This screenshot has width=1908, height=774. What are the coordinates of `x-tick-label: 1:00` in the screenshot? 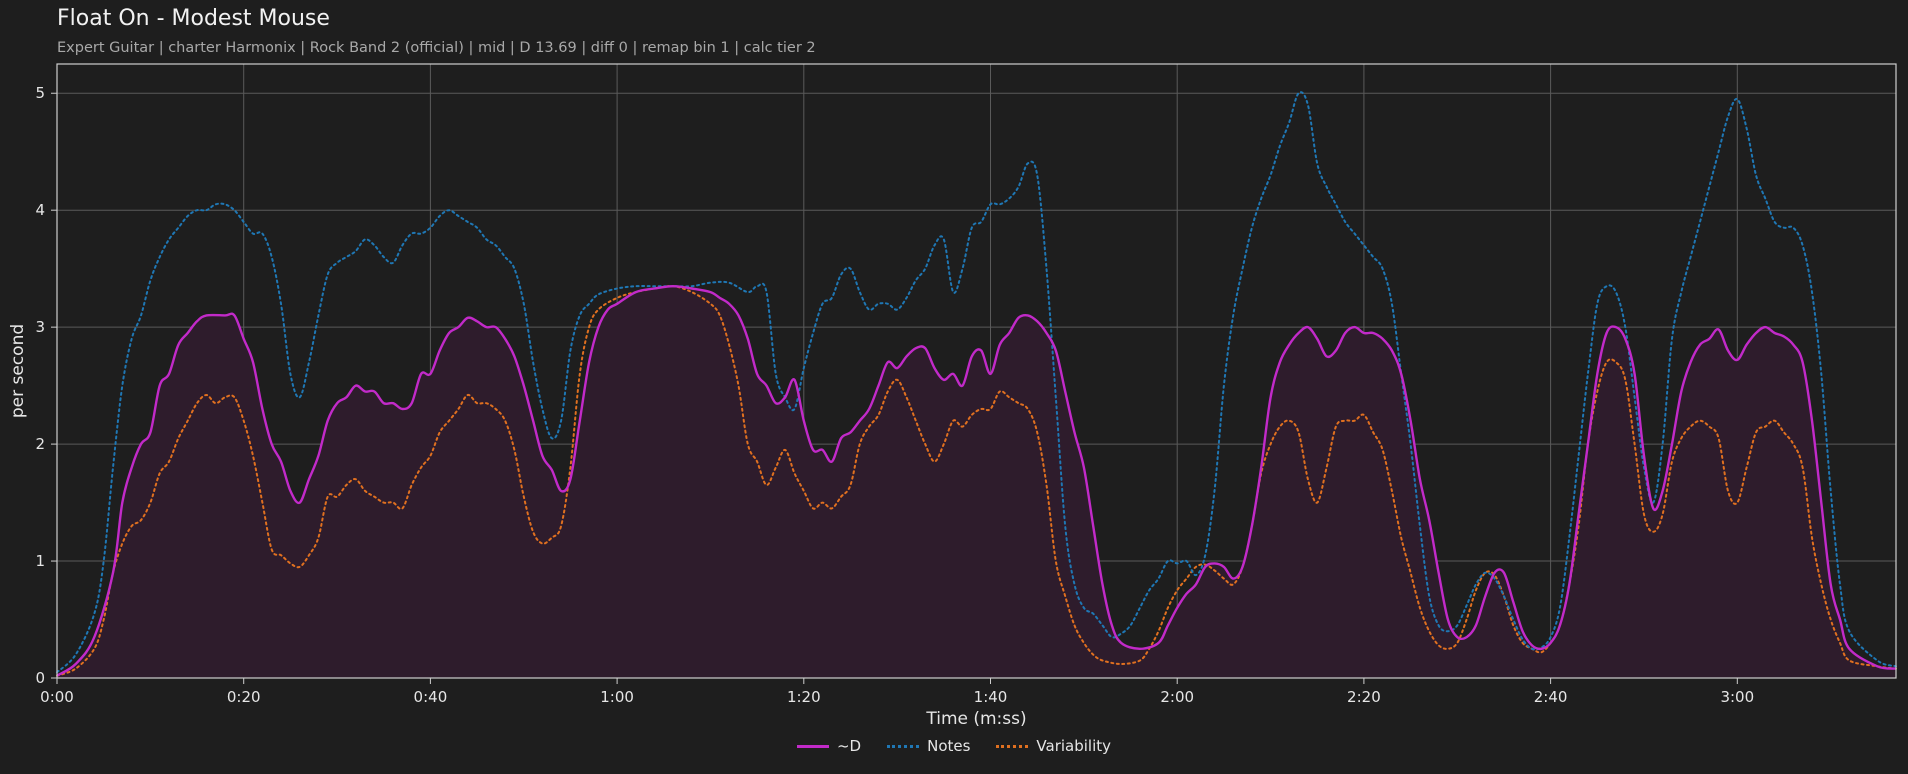 It's located at (617, 697).